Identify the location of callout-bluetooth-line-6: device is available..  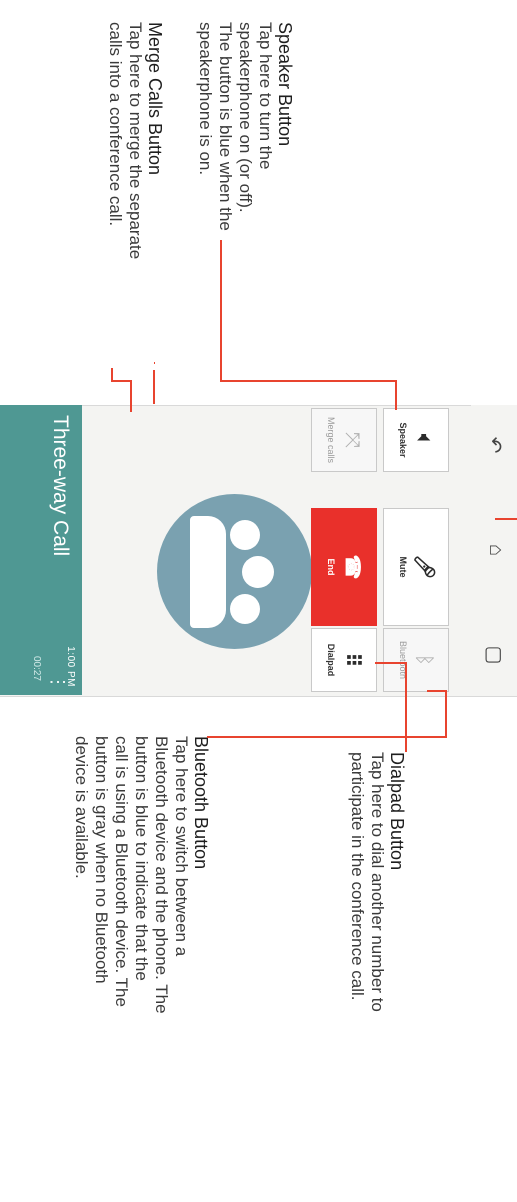
(81, 807).